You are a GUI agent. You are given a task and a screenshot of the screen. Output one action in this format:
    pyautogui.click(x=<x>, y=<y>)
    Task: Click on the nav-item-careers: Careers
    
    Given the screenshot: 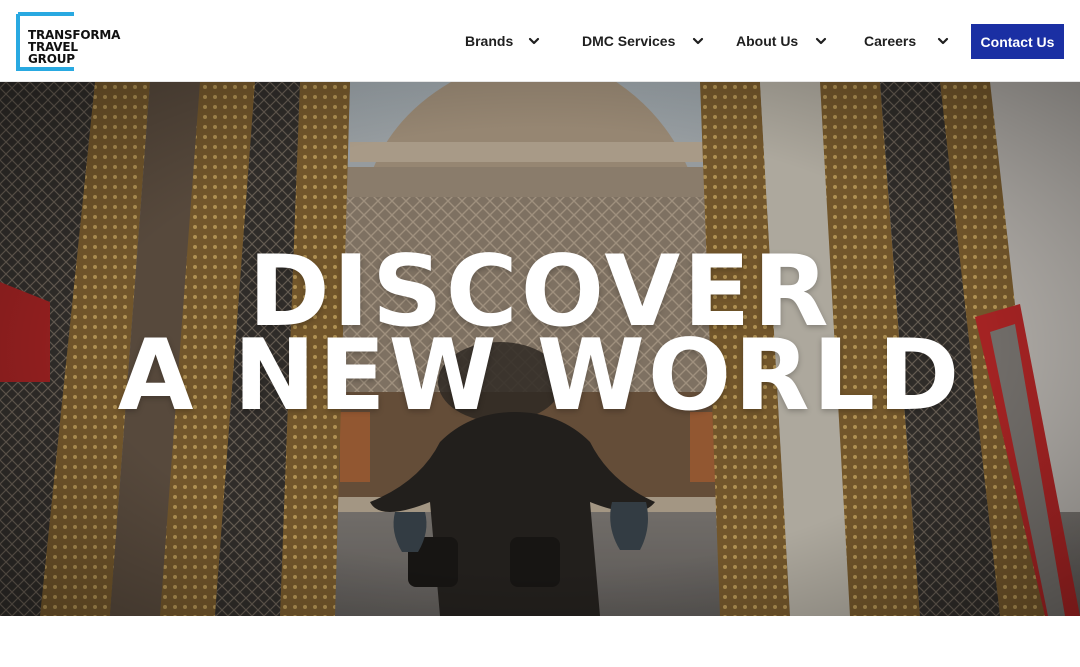 What is the action you would take?
    pyautogui.click(x=907, y=41)
    